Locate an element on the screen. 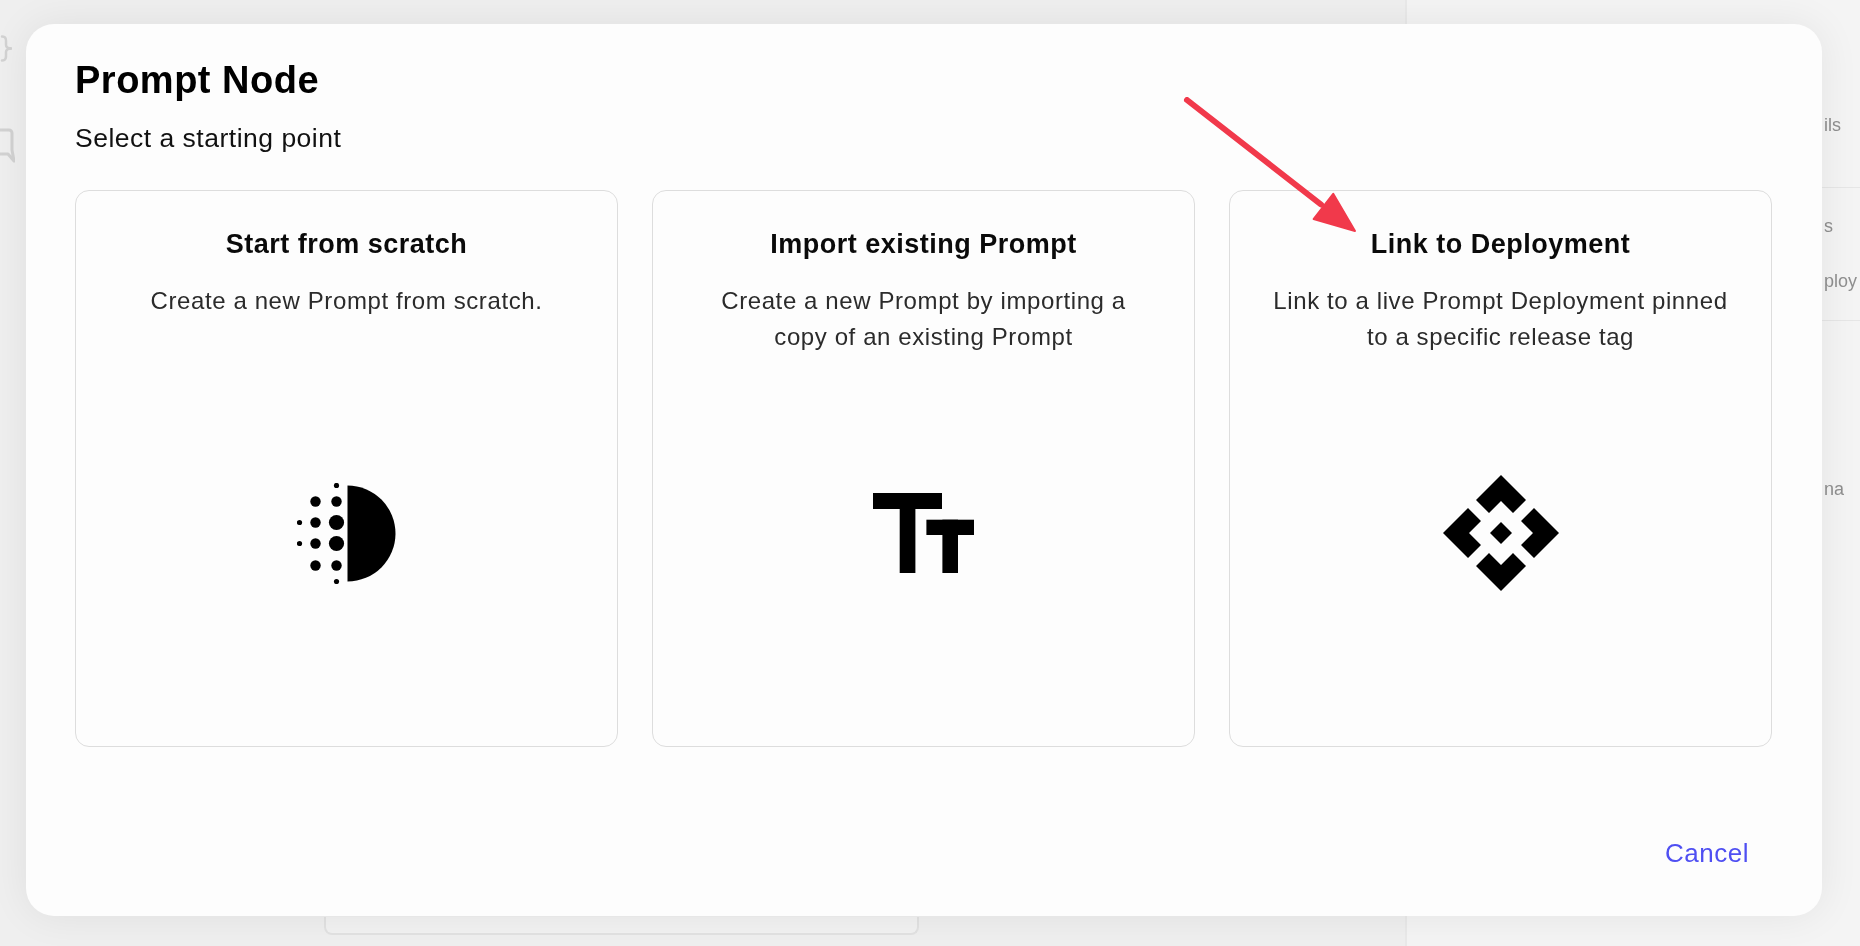 The height and width of the screenshot is (946, 1860). panel-text: ils is located at coordinates (1832, 125).